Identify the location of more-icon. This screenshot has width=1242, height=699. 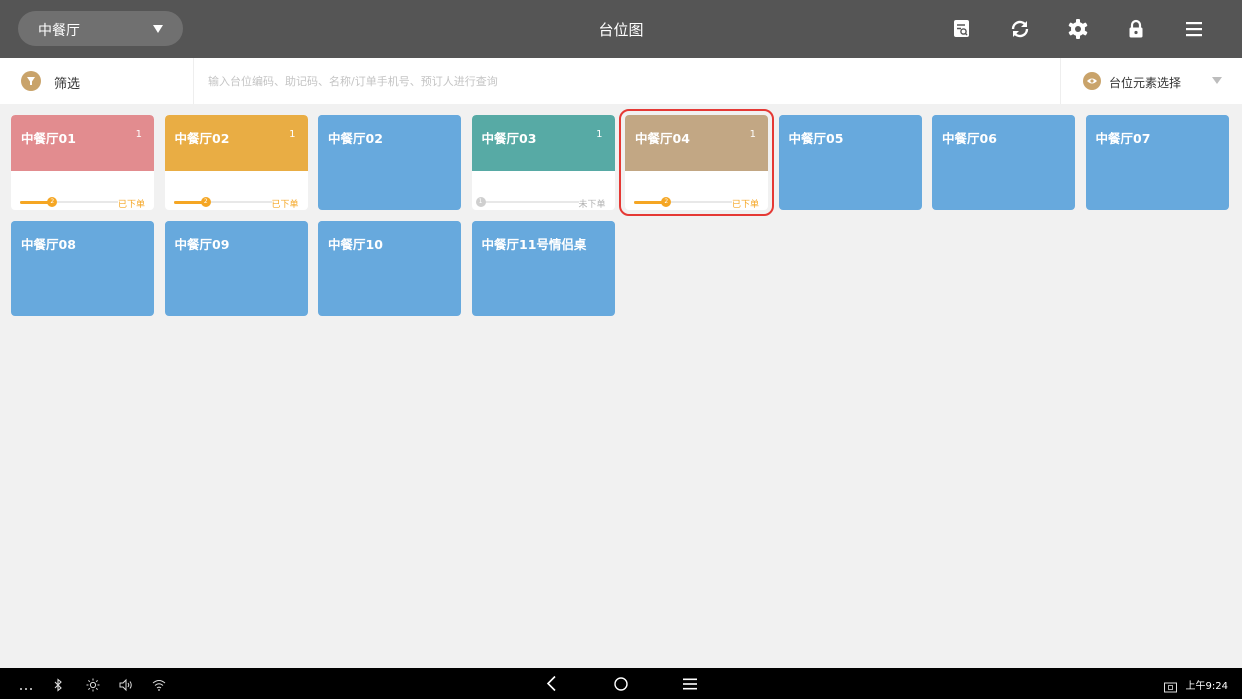
(26, 688).